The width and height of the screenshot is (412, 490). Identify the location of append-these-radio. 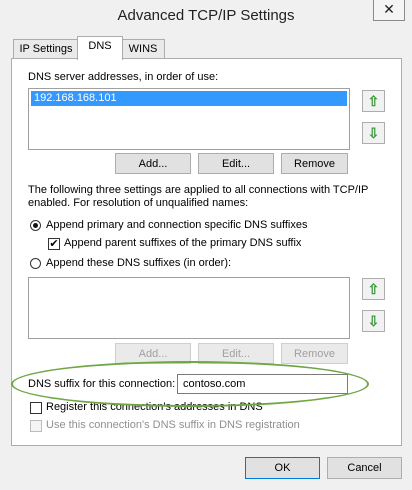
(35, 263).